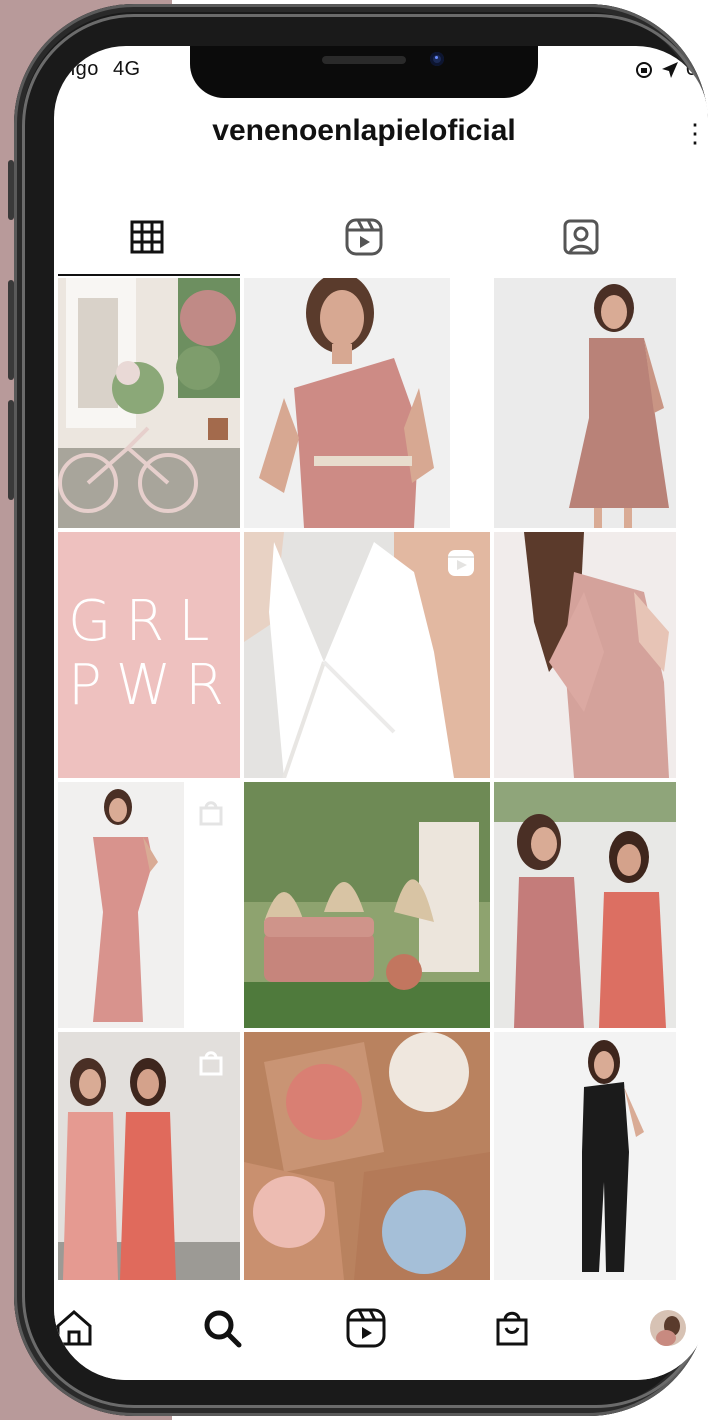  What do you see at coordinates (102, 69) in the screenshot?
I see `status-carrier: ngo 4G` at bounding box center [102, 69].